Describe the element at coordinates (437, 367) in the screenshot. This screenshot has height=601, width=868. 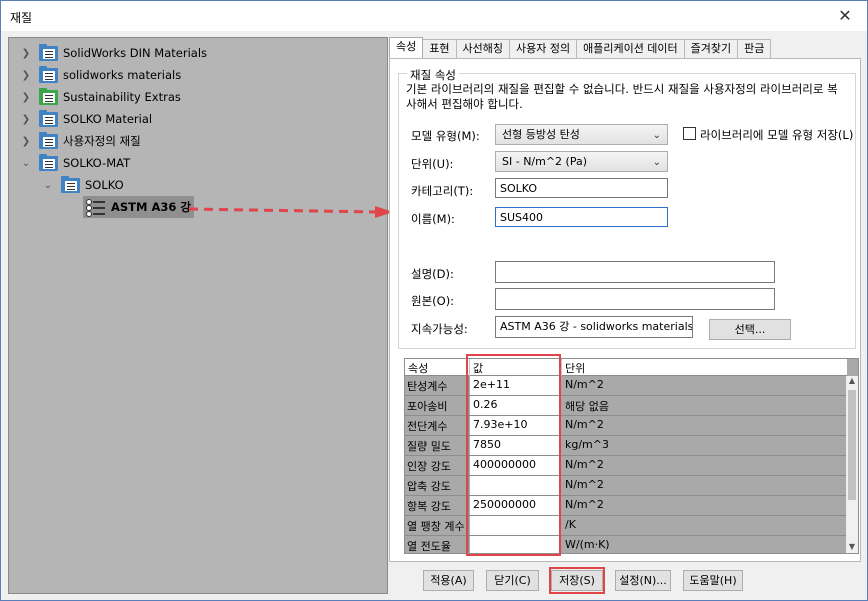
I see `header-property: 속성` at that location.